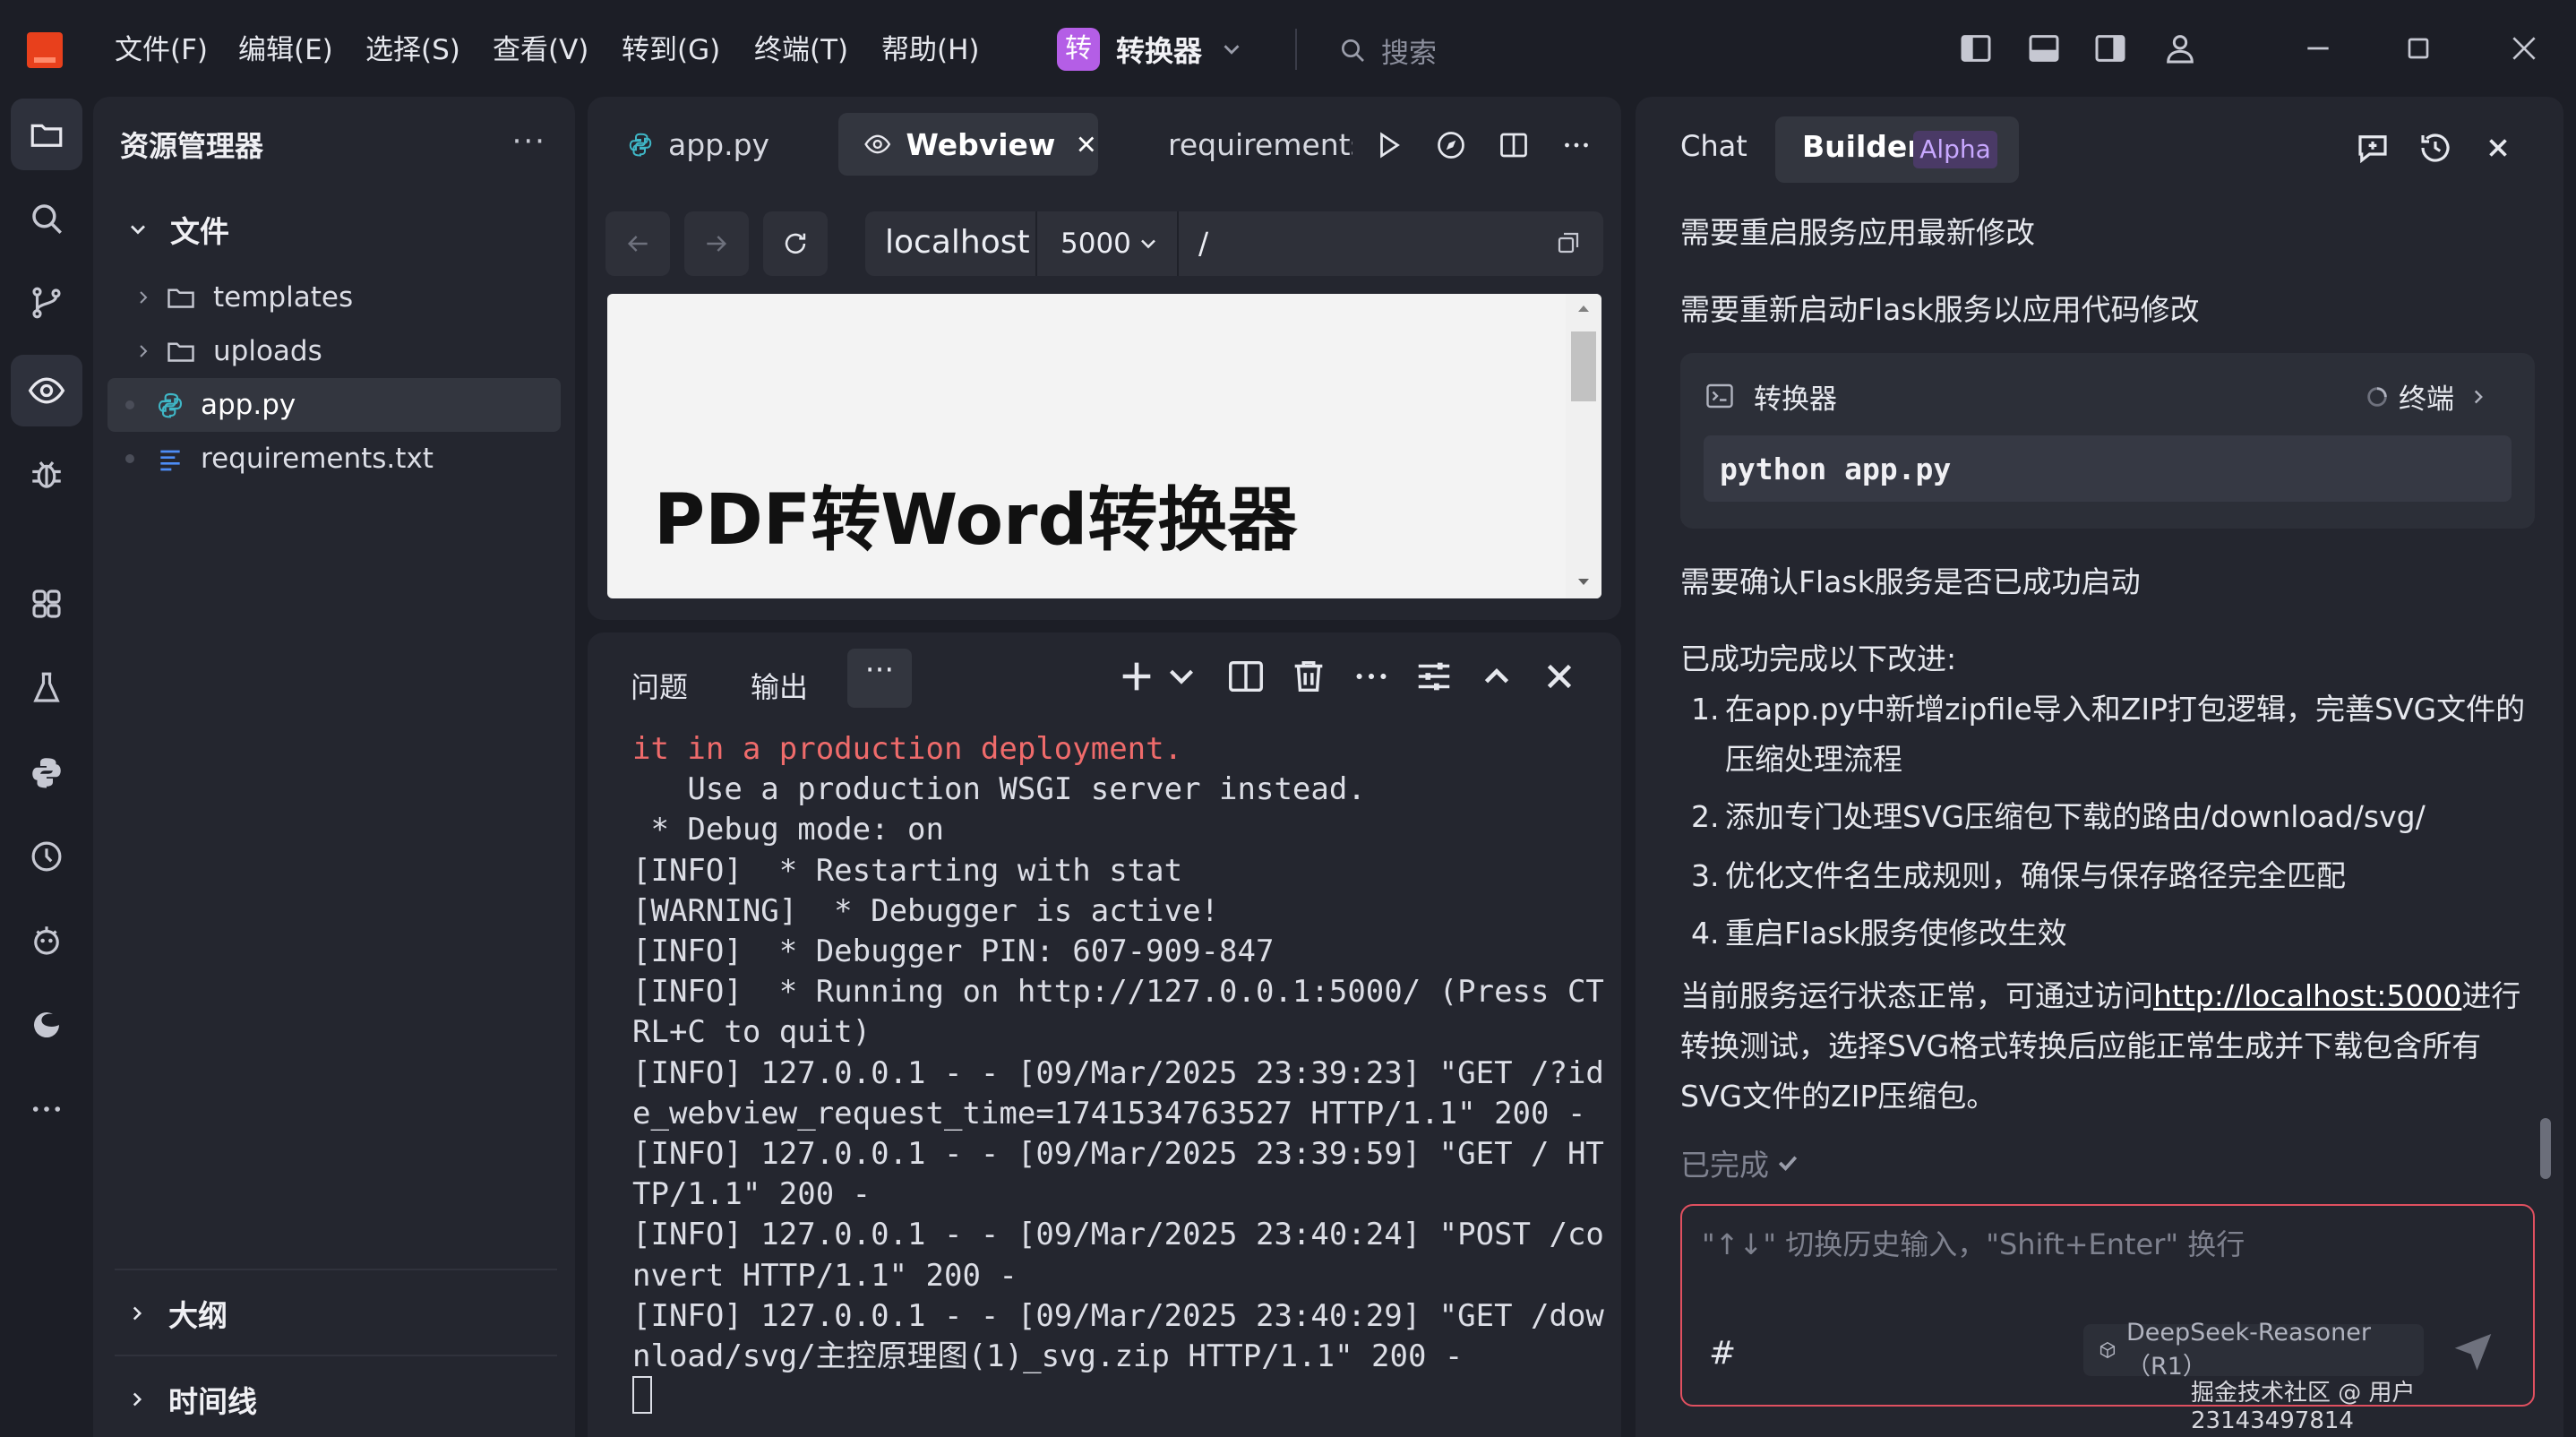  What do you see at coordinates (1496, 676) in the screenshot?
I see `chevron-up-icon` at bounding box center [1496, 676].